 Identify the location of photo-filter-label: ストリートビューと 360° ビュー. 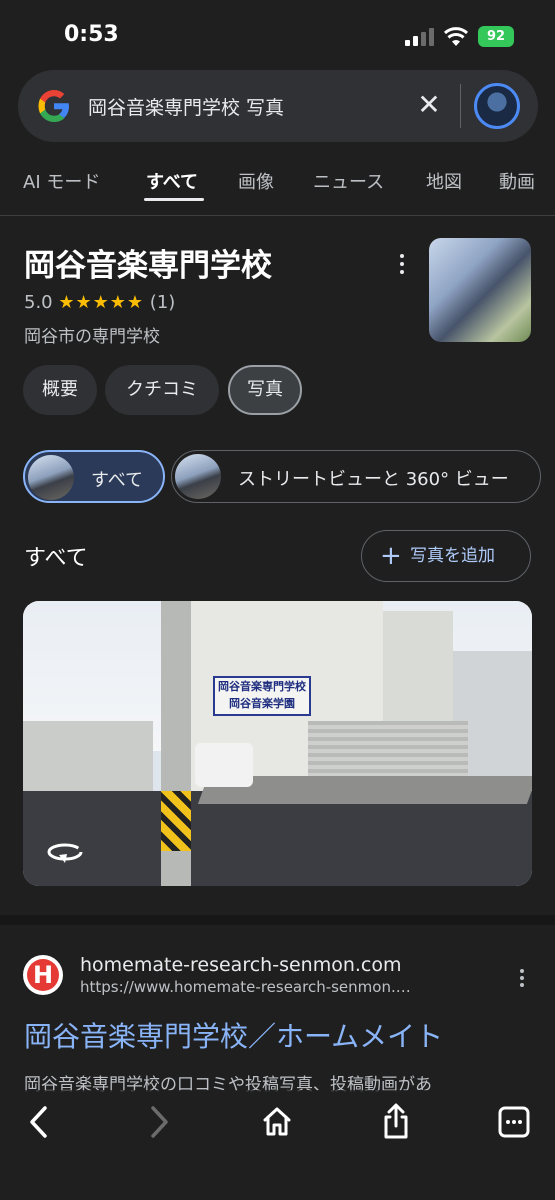
(373, 479).